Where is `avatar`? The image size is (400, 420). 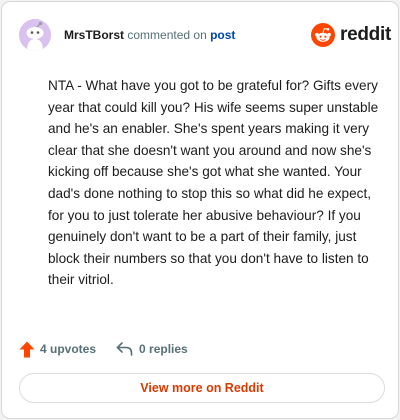 avatar is located at coordinates (35, 35).